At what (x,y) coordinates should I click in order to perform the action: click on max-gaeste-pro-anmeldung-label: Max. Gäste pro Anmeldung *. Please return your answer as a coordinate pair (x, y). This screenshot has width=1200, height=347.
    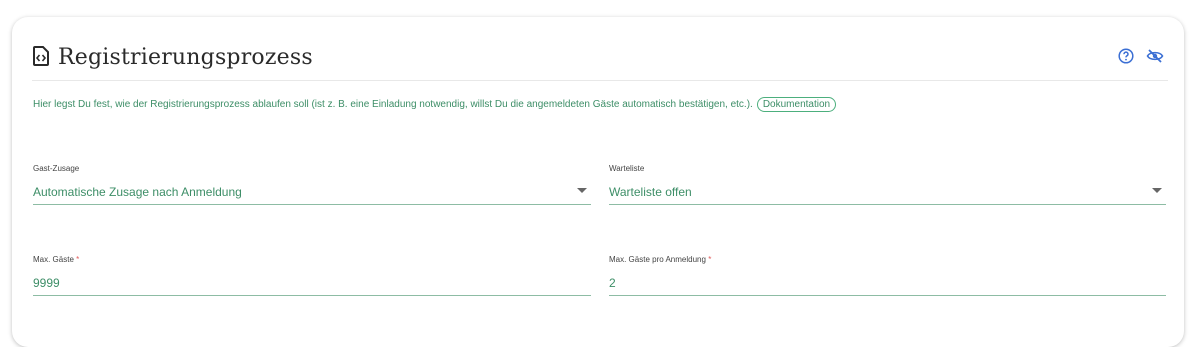
    Looking at the image, I should click on (660, 259).